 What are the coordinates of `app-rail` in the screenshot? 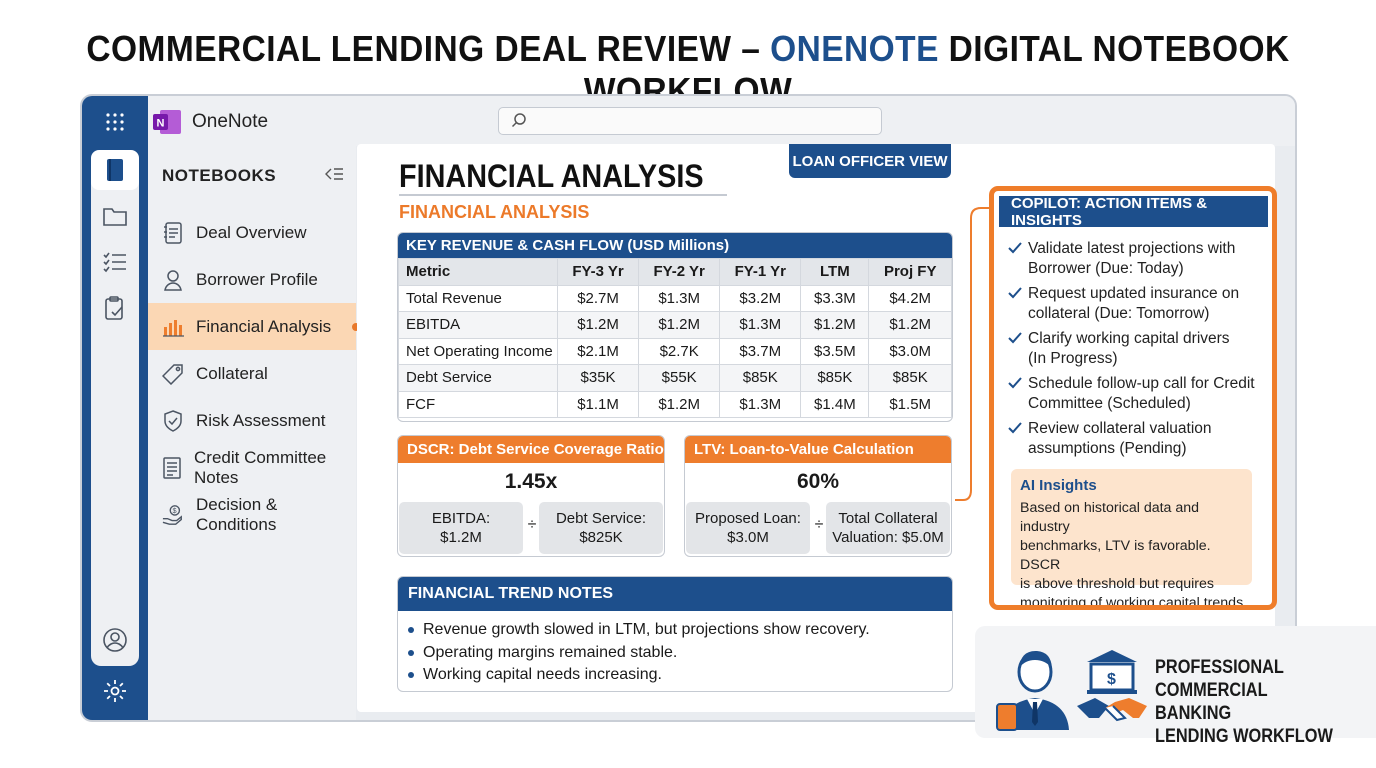 It's located at (115, 408).